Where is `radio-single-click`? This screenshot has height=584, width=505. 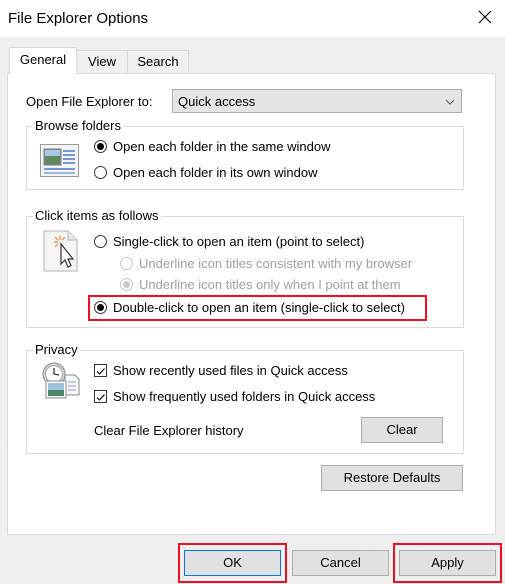 radio-single-click is located at coordinates (100, 241).